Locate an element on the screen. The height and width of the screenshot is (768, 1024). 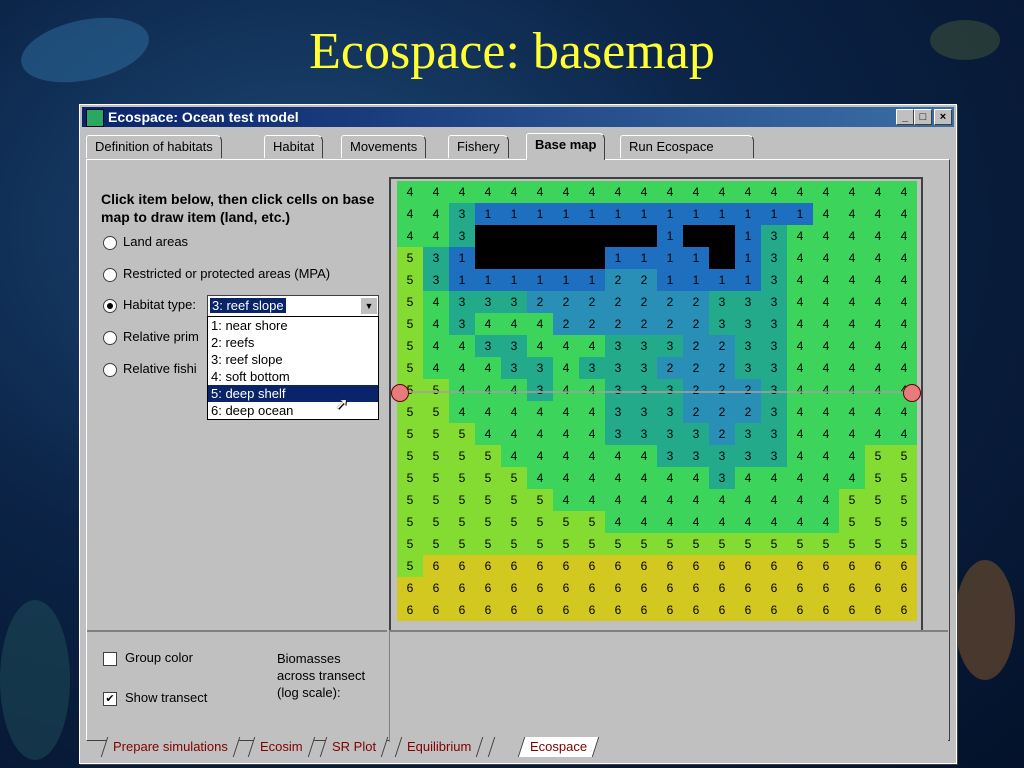
sheet-tab-sr-plot: SR Plot is located at coordinates (354, 747).